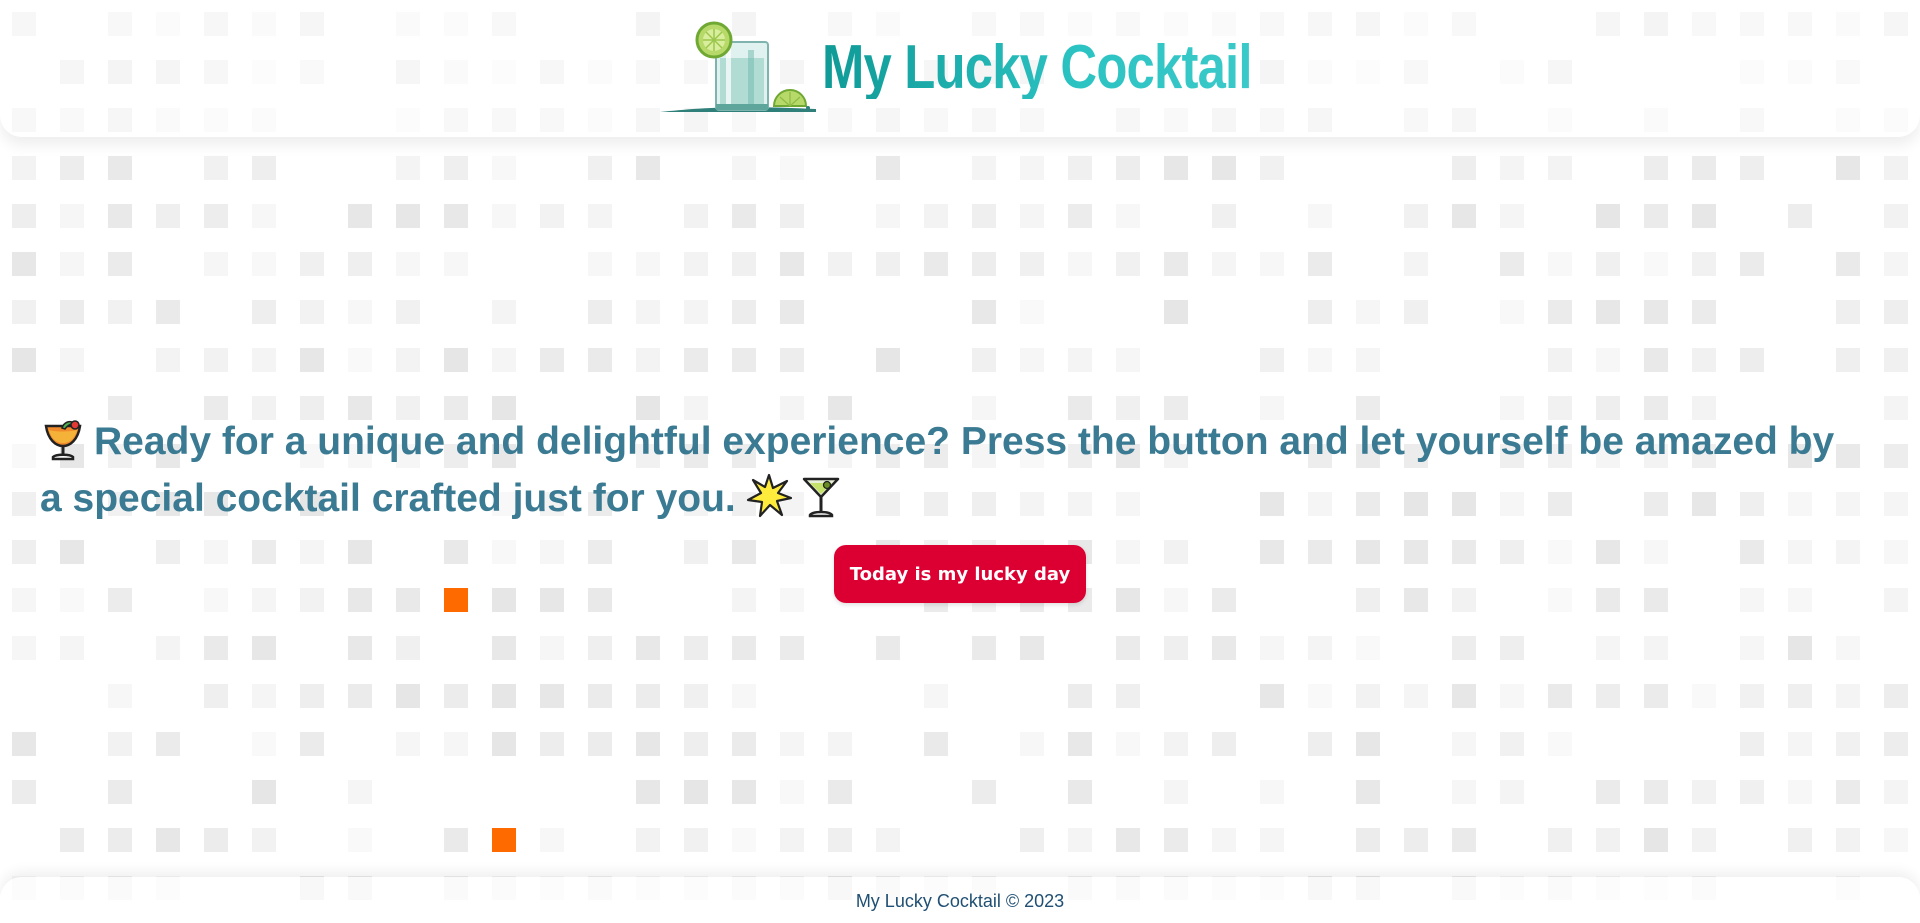  I want to click on brand: My Lucky Cocktail, so click(1002, 67).